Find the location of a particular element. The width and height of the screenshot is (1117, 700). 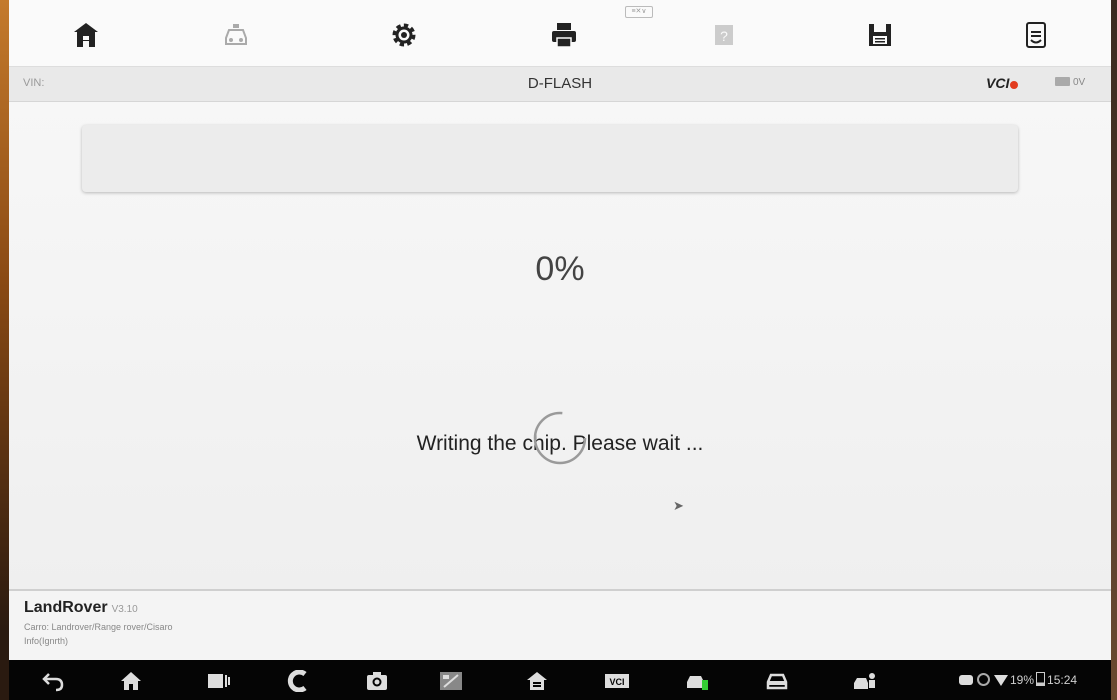

help-icon: ? is located at coordinates (724, 35).